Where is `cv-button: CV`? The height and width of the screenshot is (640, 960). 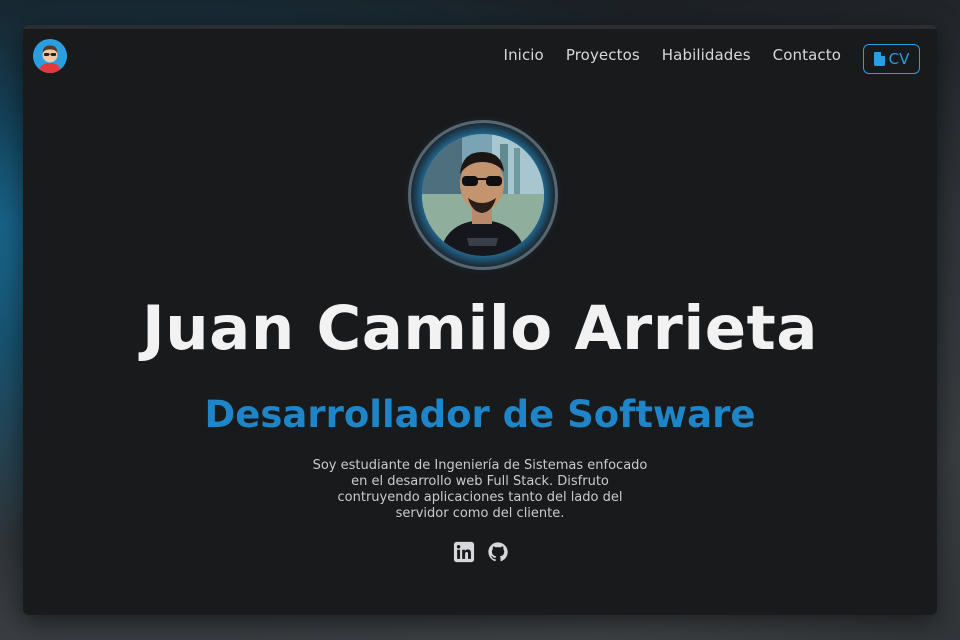
cv-button: CV is located at coordinates (891, 59).